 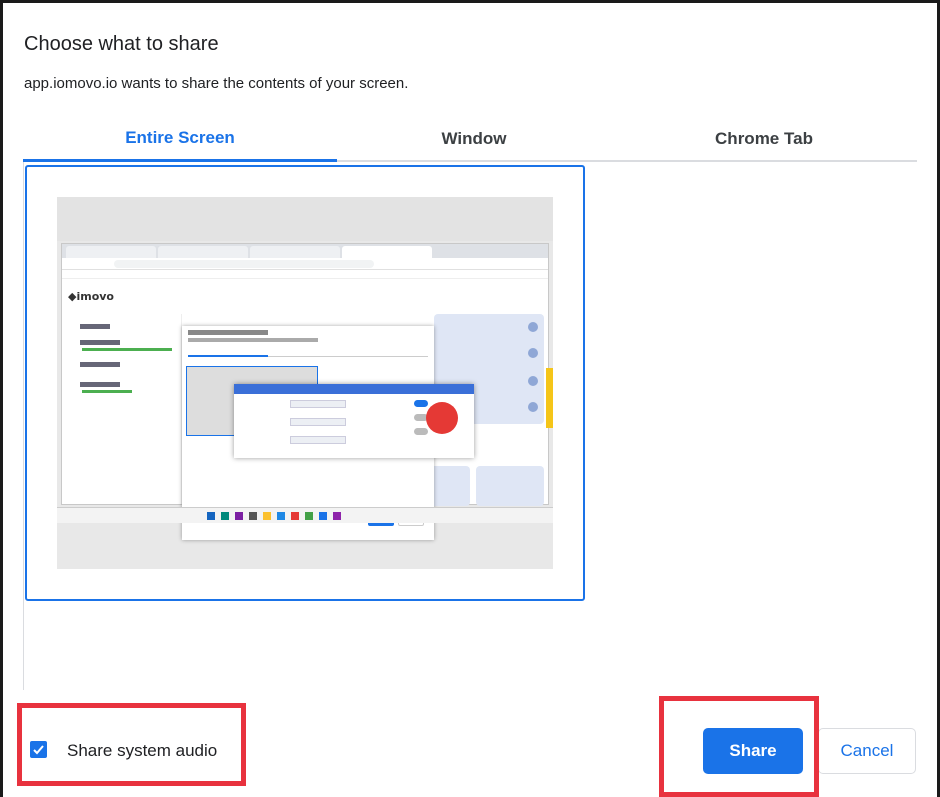 What do you see at coordinates (474, 139) in the screenshot?
I see `tab-window: Window` at bounding box center [474, 139].